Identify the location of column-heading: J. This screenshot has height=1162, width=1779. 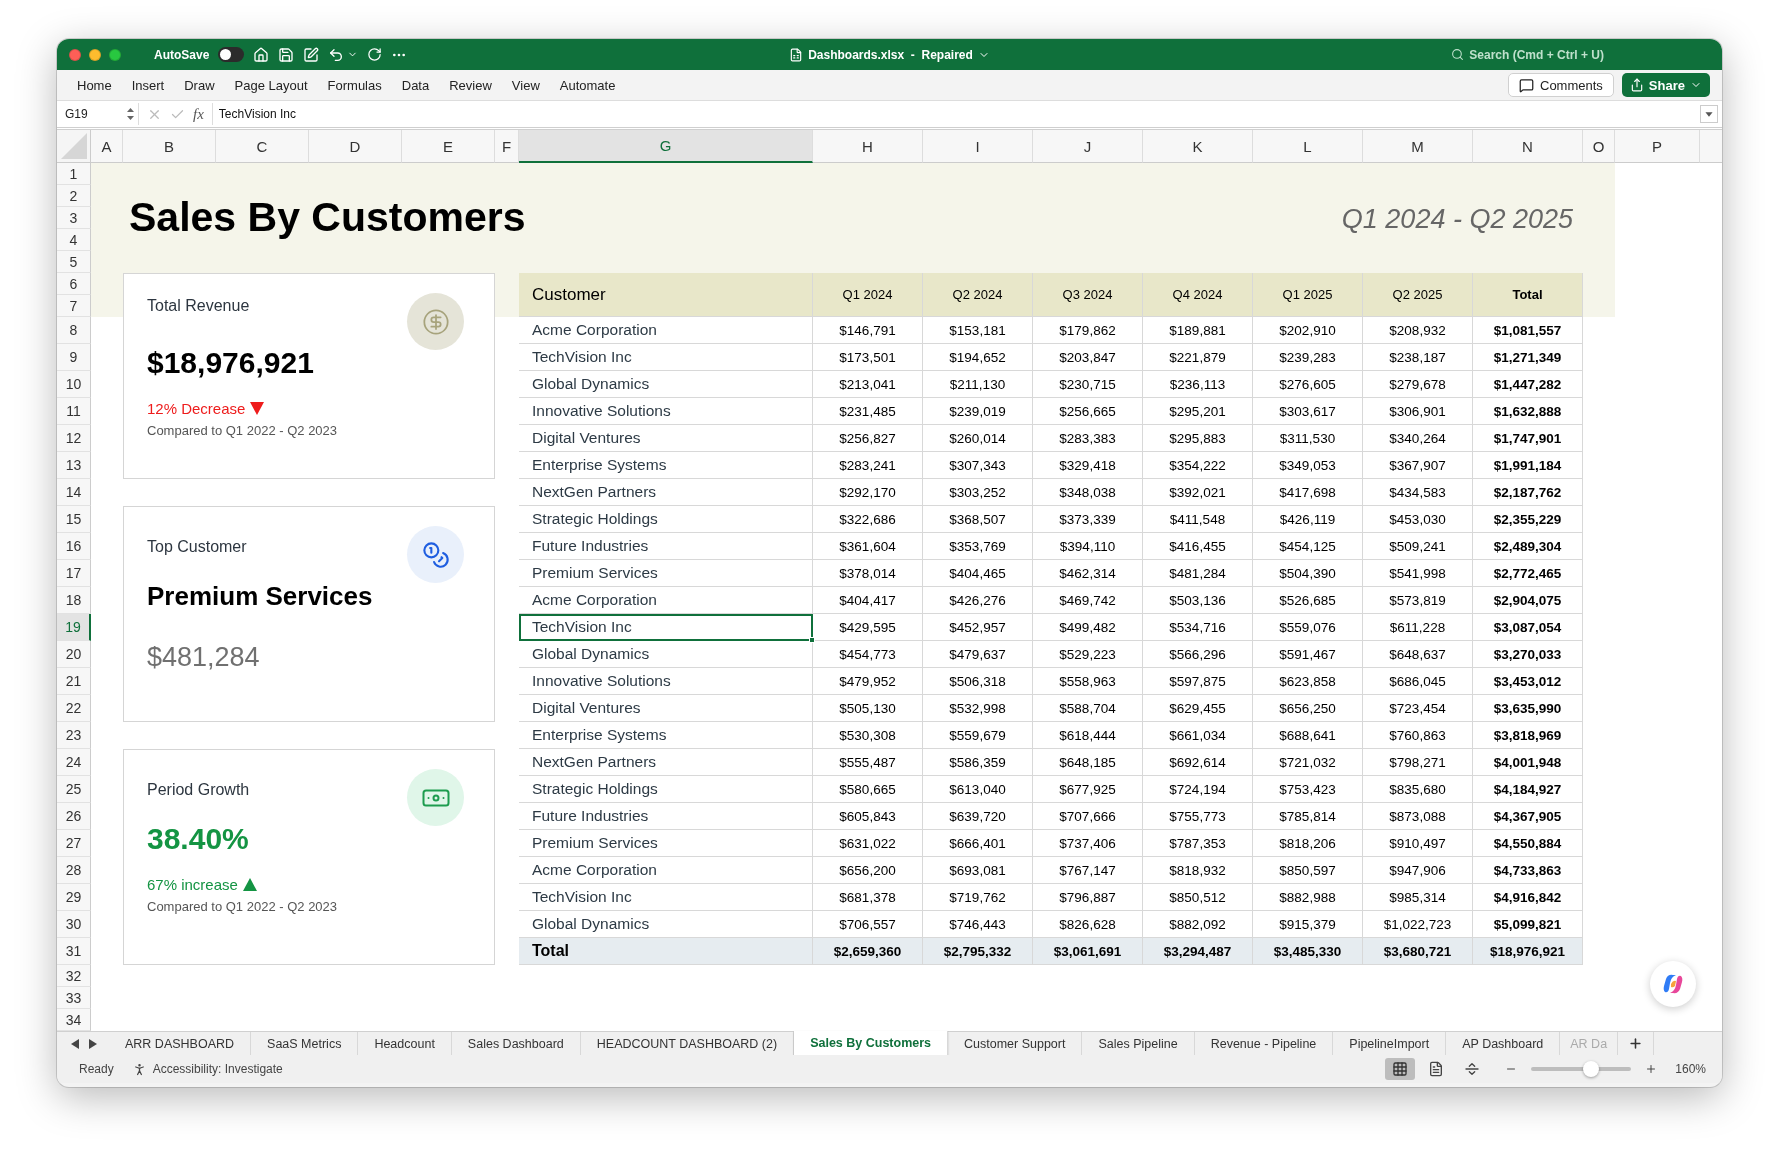
(1088, 146).